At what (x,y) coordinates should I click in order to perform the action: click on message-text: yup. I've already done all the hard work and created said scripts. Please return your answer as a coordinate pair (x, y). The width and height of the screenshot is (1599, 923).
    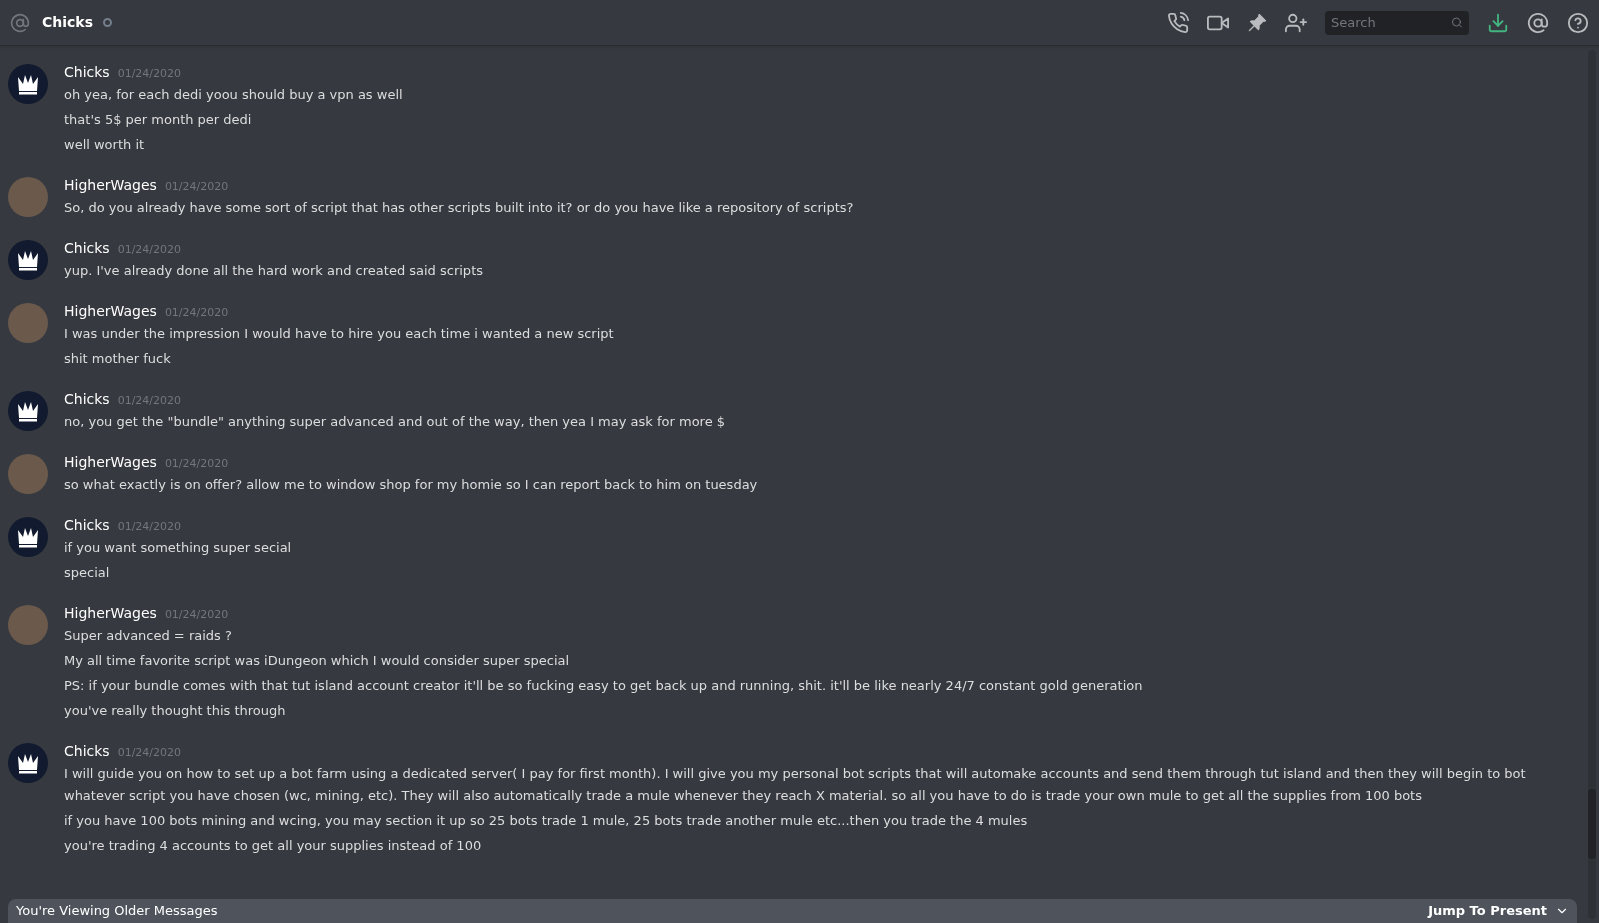
    Looking at the image, I should click on (273, 271).